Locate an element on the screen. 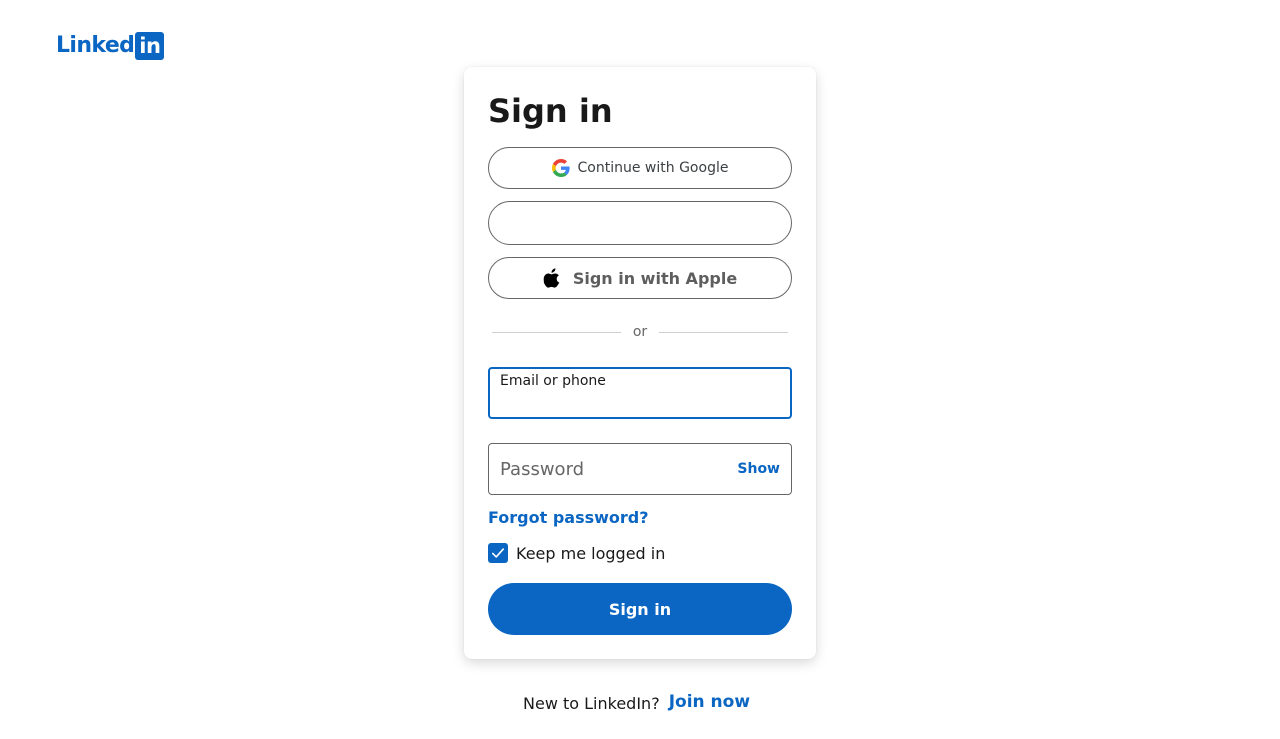 This screenshot has width=1280, height=739. google-g-icon is located at coordinates (560, 168).